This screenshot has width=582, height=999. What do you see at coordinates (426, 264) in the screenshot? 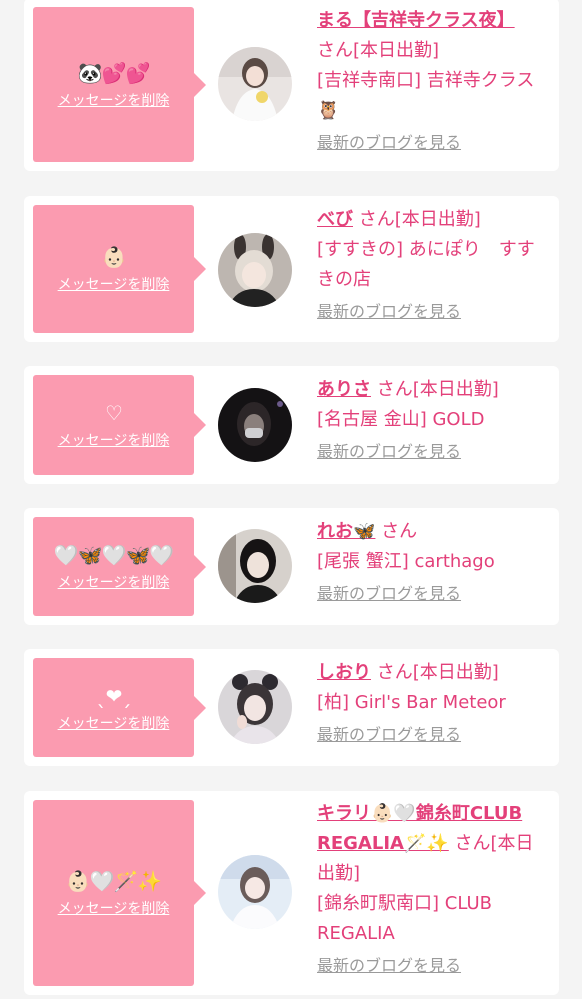
I see `shop-info: [すすきの] あにぽり すすきの店` at bounding box center [426, 264].